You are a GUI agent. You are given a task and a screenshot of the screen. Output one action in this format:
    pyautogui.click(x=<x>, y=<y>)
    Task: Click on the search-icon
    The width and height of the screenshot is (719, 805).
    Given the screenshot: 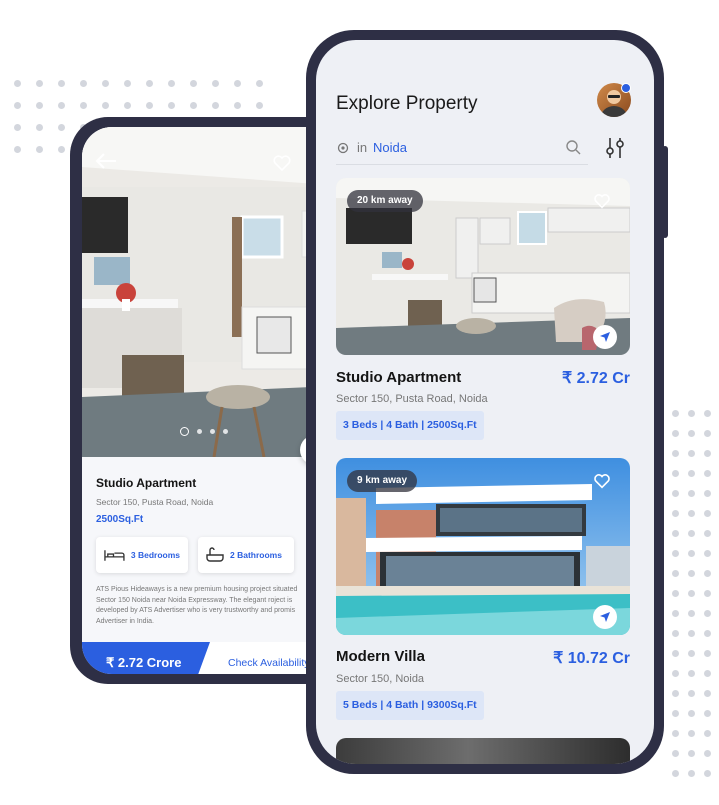 What is the action you would take?
    pyautogui.click(x=573, y=147)
    